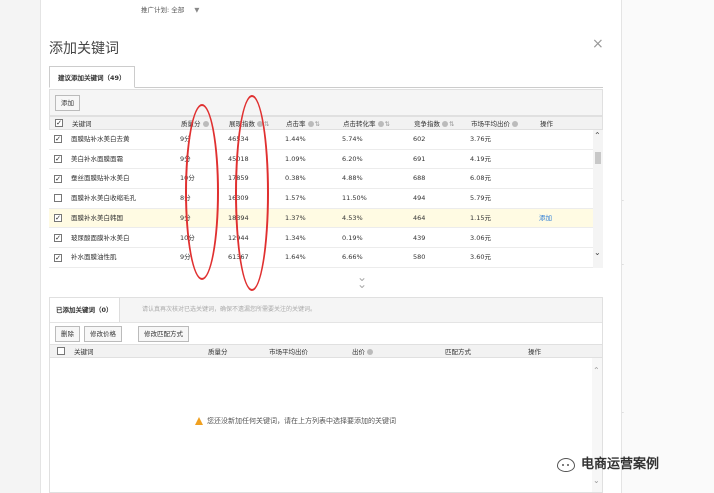 The image size is (714, 493). I want to click on cell-avg-bid: 4.19元, so click(480, 158).